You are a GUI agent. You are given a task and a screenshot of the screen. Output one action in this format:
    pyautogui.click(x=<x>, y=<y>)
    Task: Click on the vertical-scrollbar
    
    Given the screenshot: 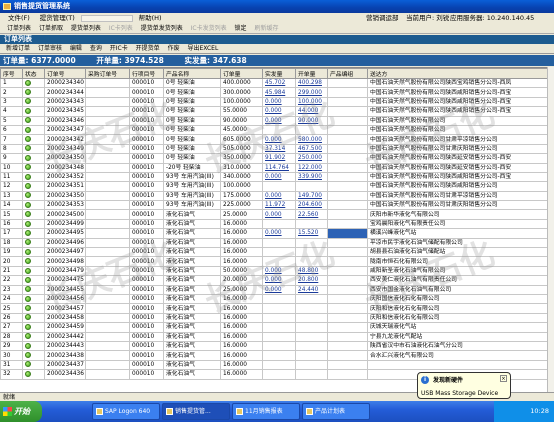 What is the action you would take?
    pyautogui.click(x=550, y=229)
    